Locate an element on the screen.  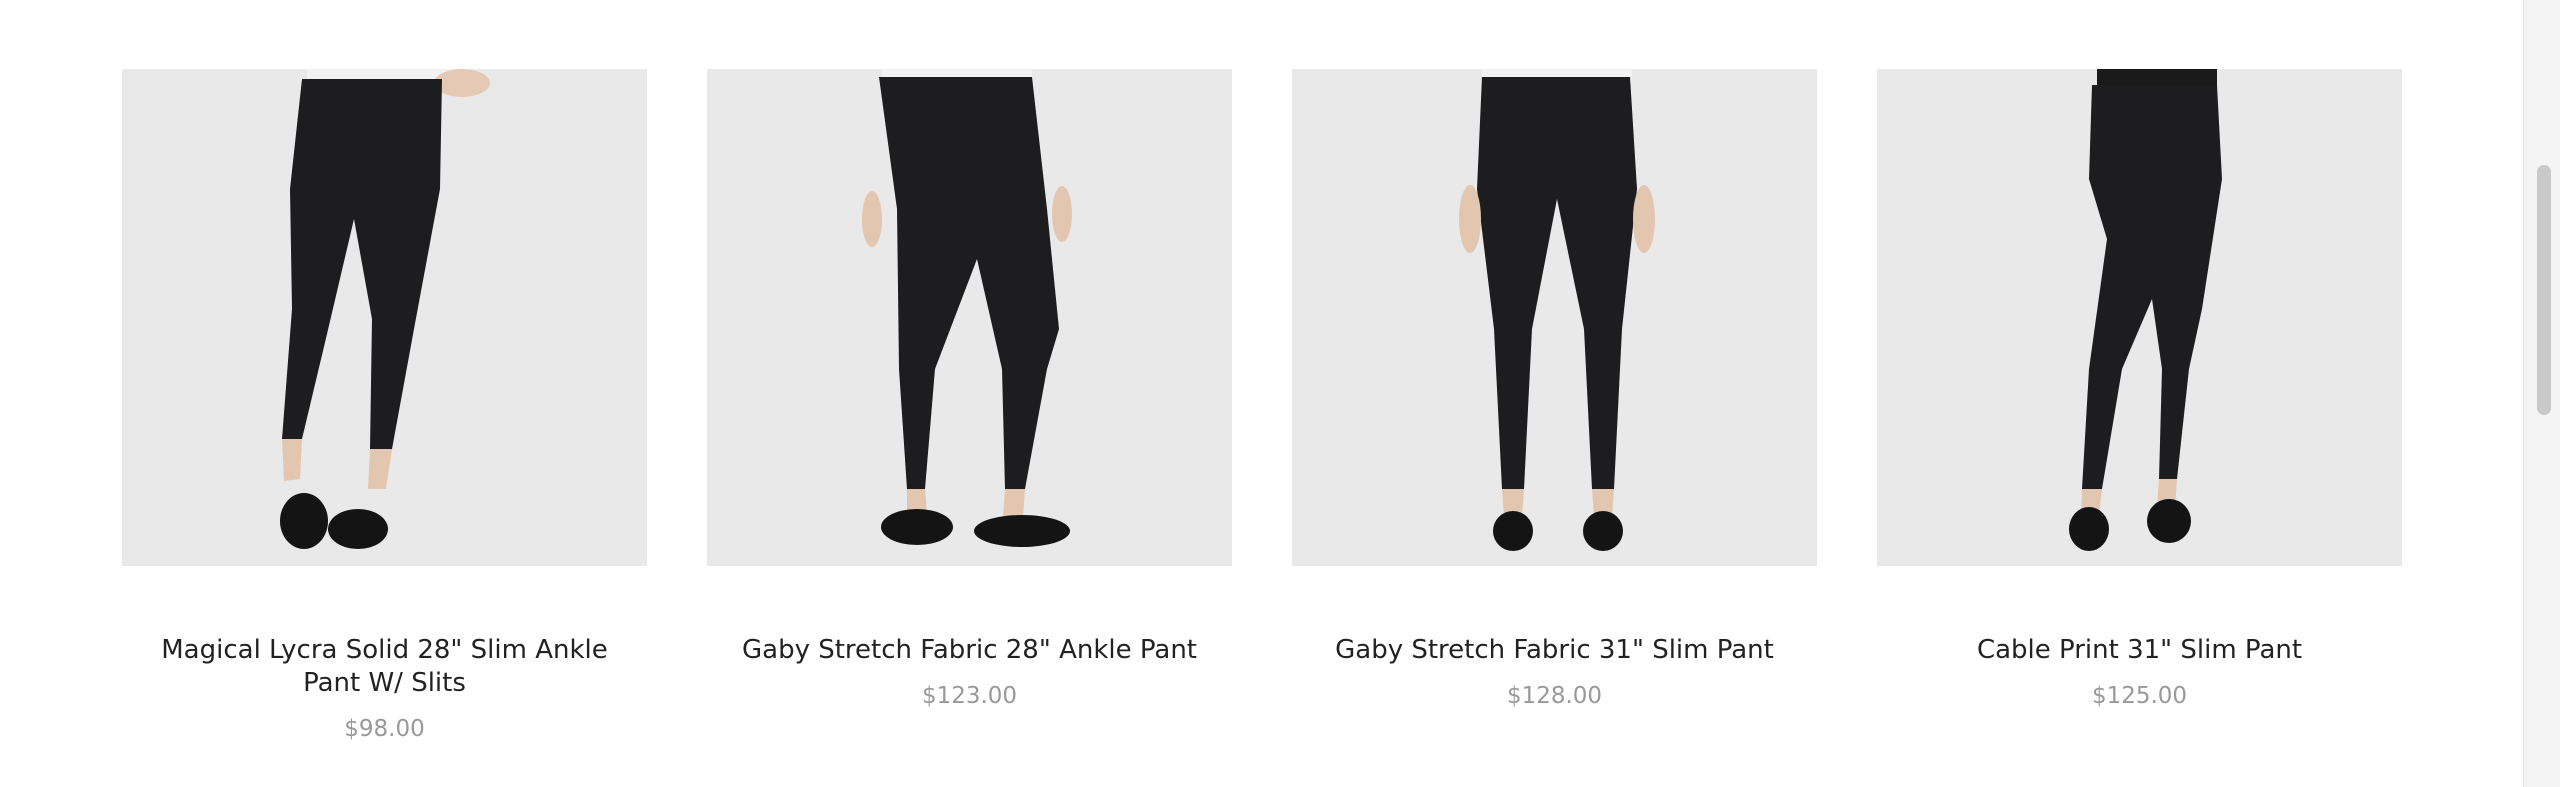
product-price: $128.00 is located at coordinates (1554, 696).